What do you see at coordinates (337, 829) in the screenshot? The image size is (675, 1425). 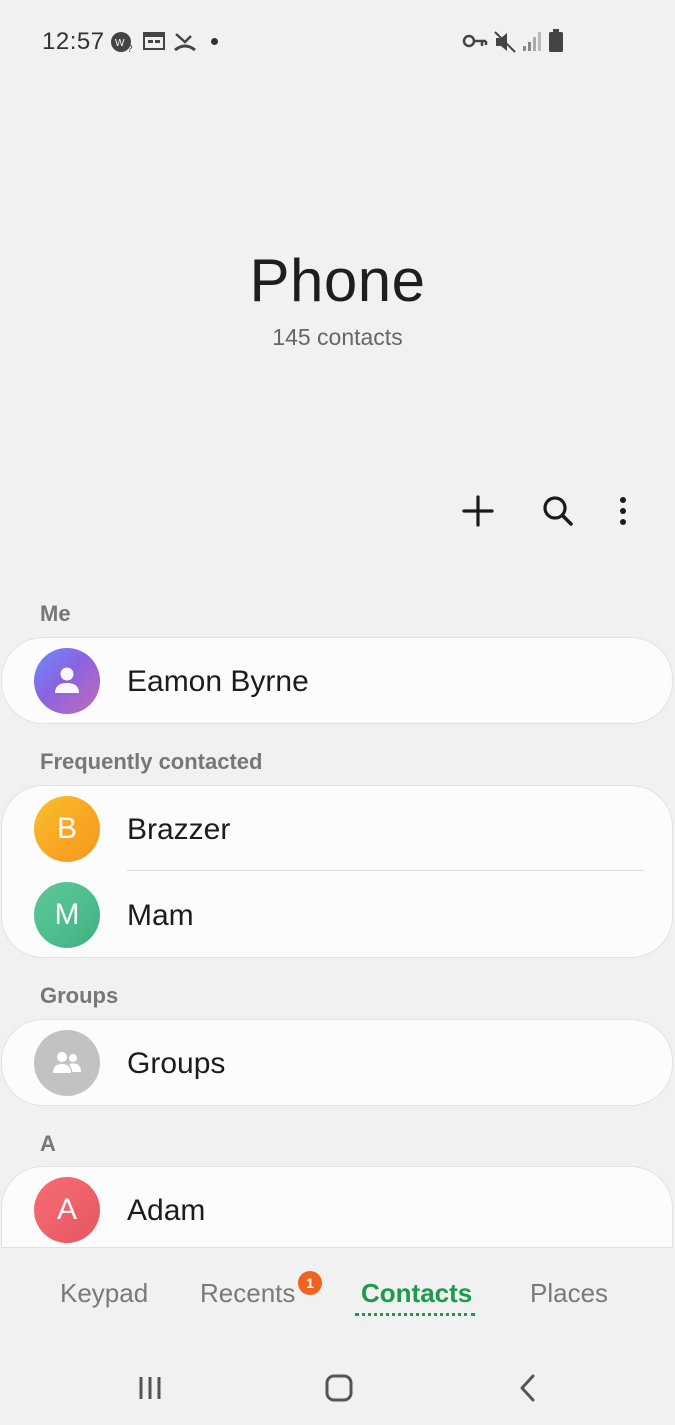 I see `contact-row-brazzer: B Brazzer` at bounding box center [337, 829].